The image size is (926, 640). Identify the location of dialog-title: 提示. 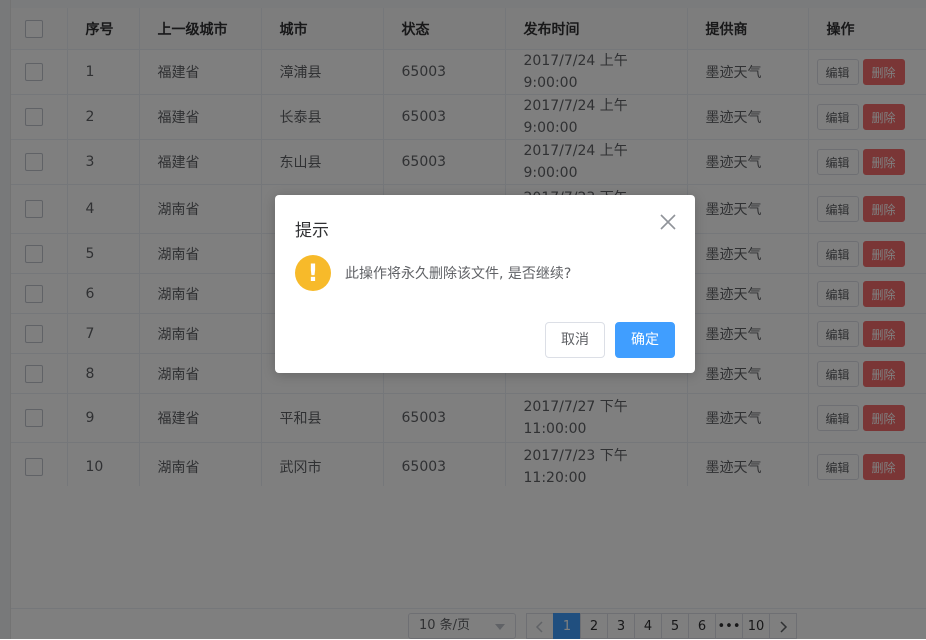
(312, 231).